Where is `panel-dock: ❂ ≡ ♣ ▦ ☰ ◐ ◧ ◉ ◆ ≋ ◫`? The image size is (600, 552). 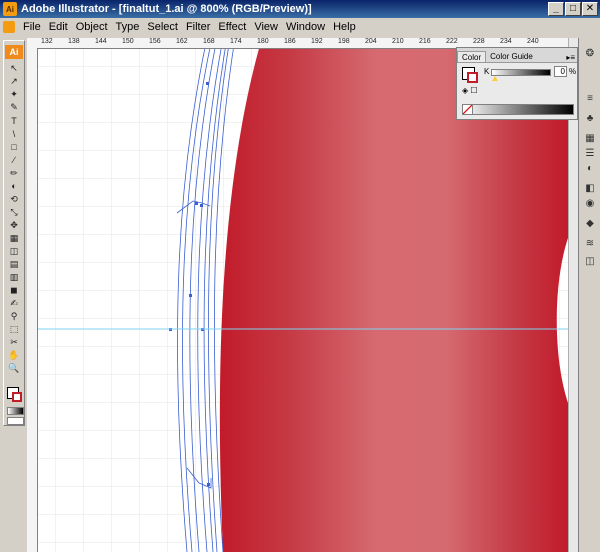
panel-dock: ❂ ≡ ♣ ▦ ☰ ◐ ◧ ◉ ◆ ≋ ◫ is located at coordinates (589, 295).